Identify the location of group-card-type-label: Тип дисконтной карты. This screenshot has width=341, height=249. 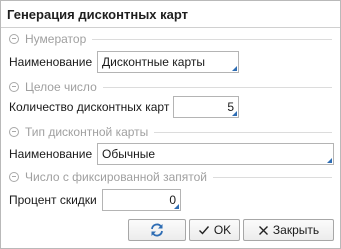
(87, 132).